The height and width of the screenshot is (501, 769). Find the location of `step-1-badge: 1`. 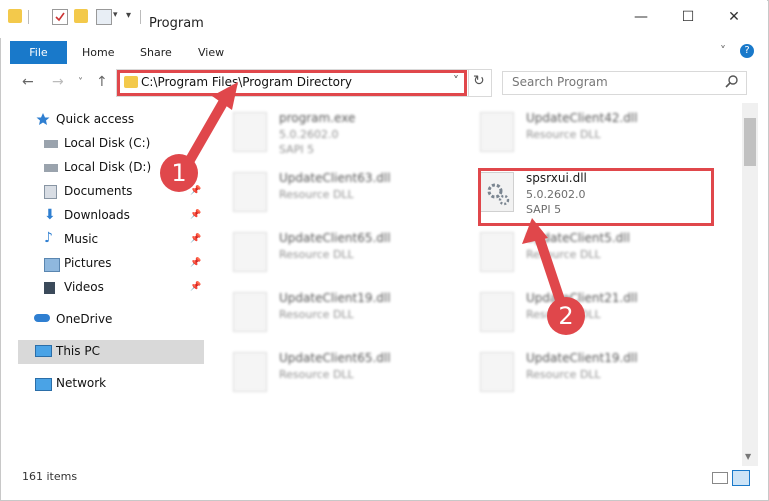

step-1-badge: 1 is located at coordinates (179, 173).